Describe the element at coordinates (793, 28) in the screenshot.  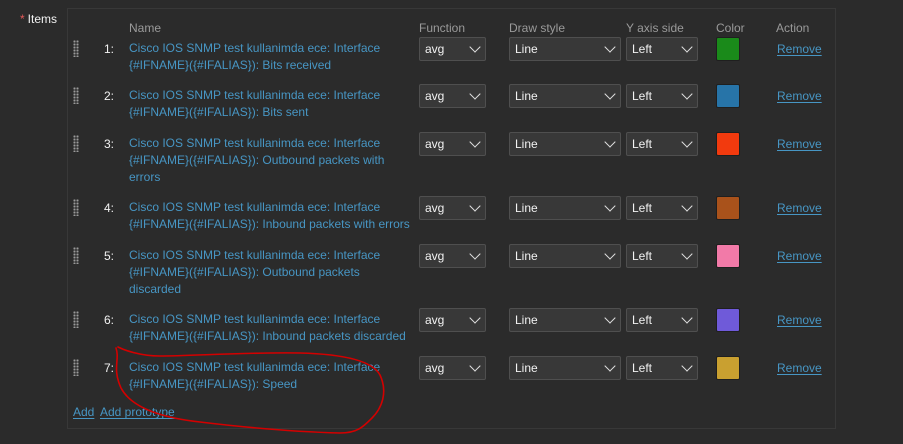
I see `column-header-action: Action` at that location.